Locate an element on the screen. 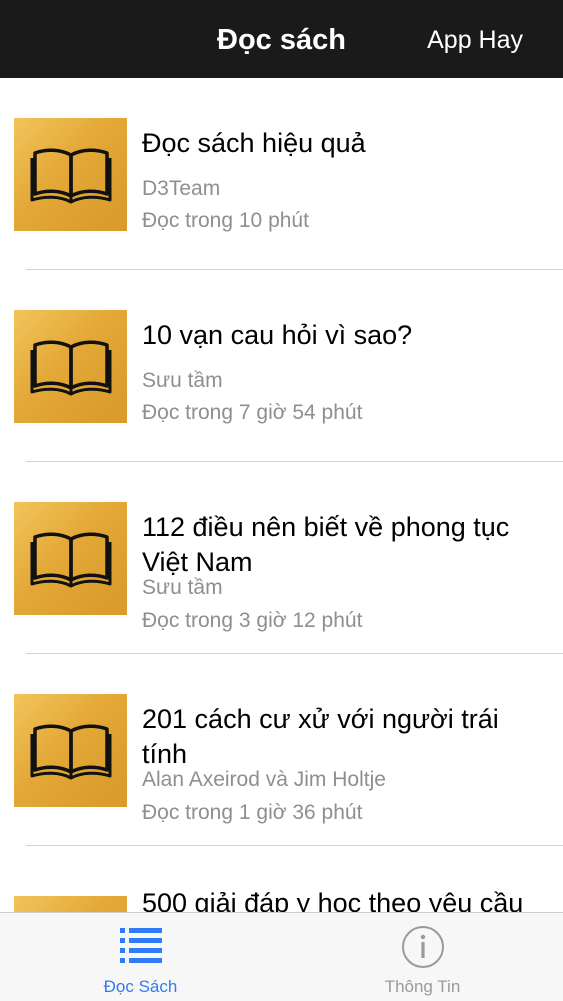 The width and height of the screenshot is (563, 1001). info-icon is located at coordinates (422, 947).